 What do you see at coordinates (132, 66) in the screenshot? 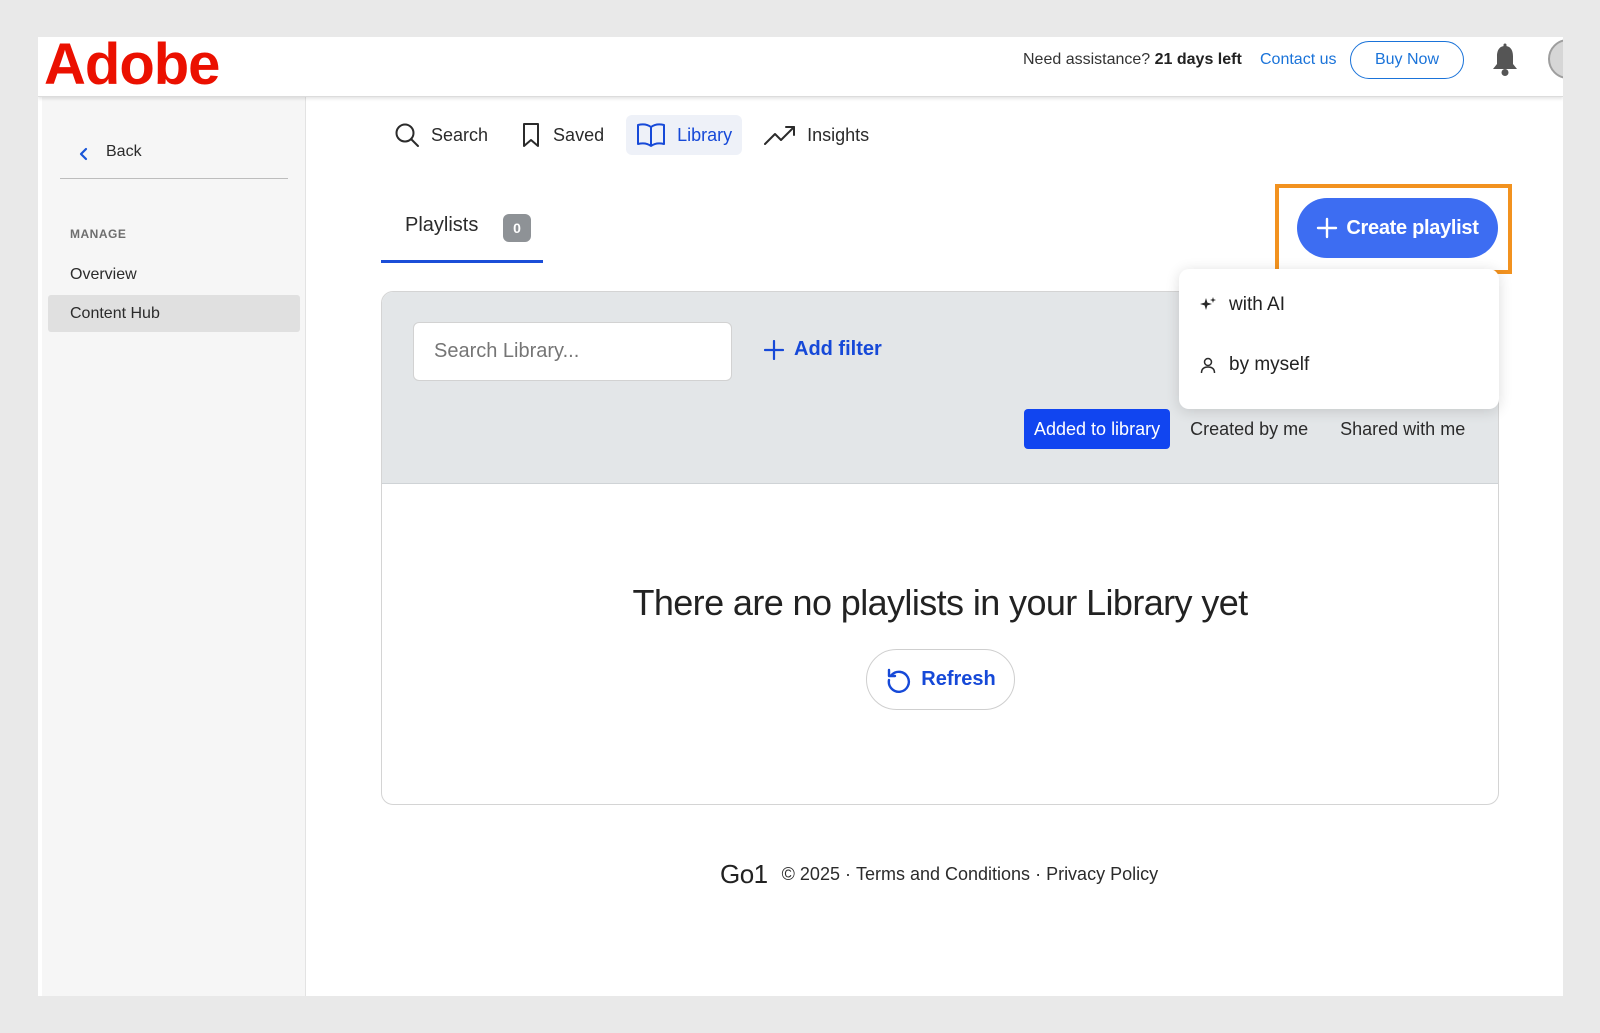
I see `adobe-logo: Adobe` at bounding box center [132, 66].